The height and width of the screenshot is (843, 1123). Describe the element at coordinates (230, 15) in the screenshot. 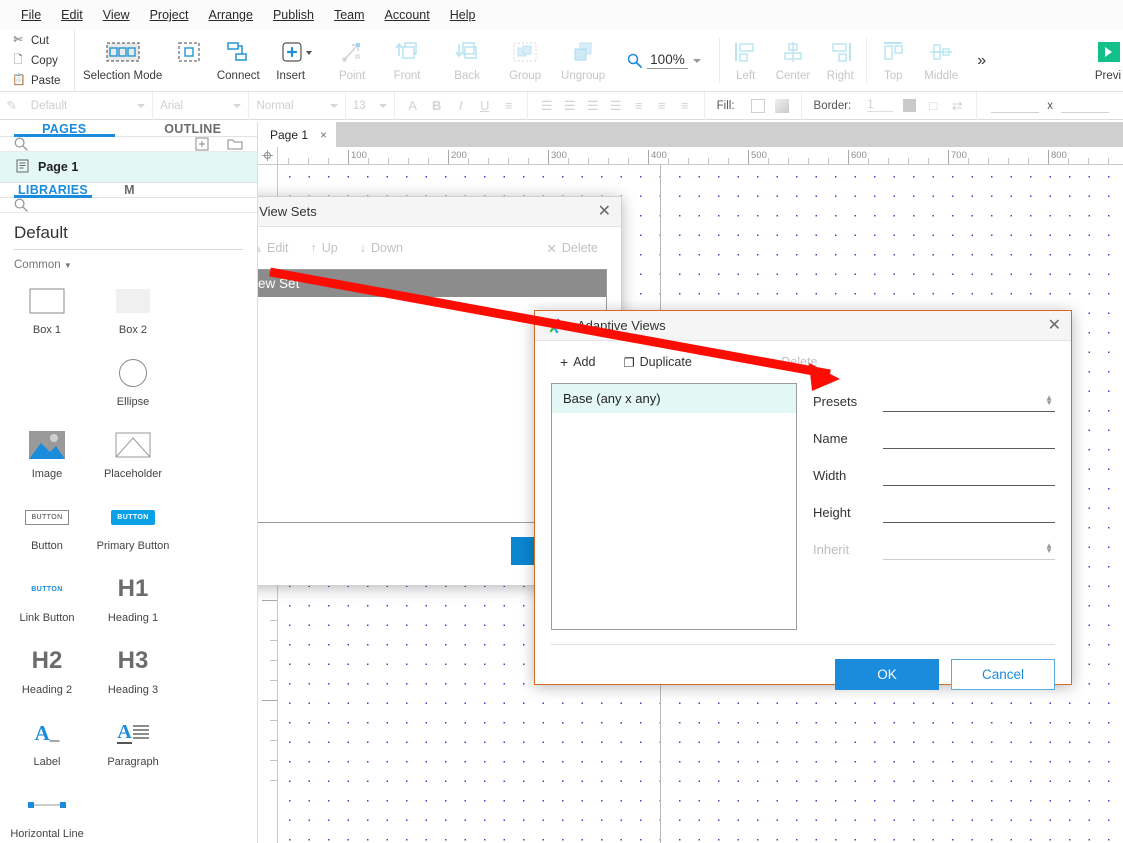

I see `menu-item-arrange: Arrange` at that location.